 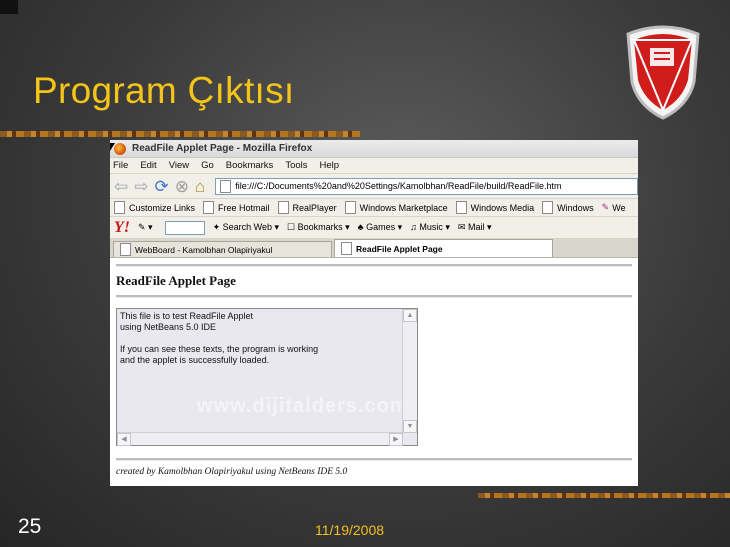 I want to click on bookmarks-label: Bookmarks, so click(x=320, y=227).